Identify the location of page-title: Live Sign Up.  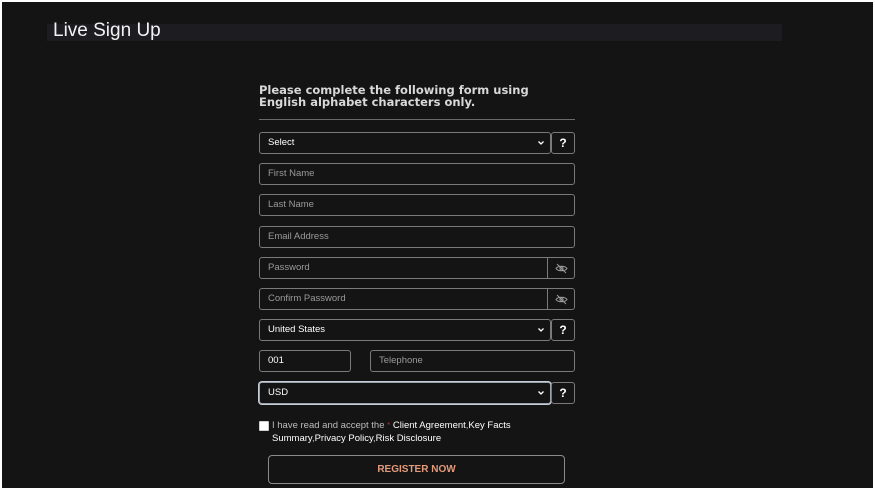
(107, 30).